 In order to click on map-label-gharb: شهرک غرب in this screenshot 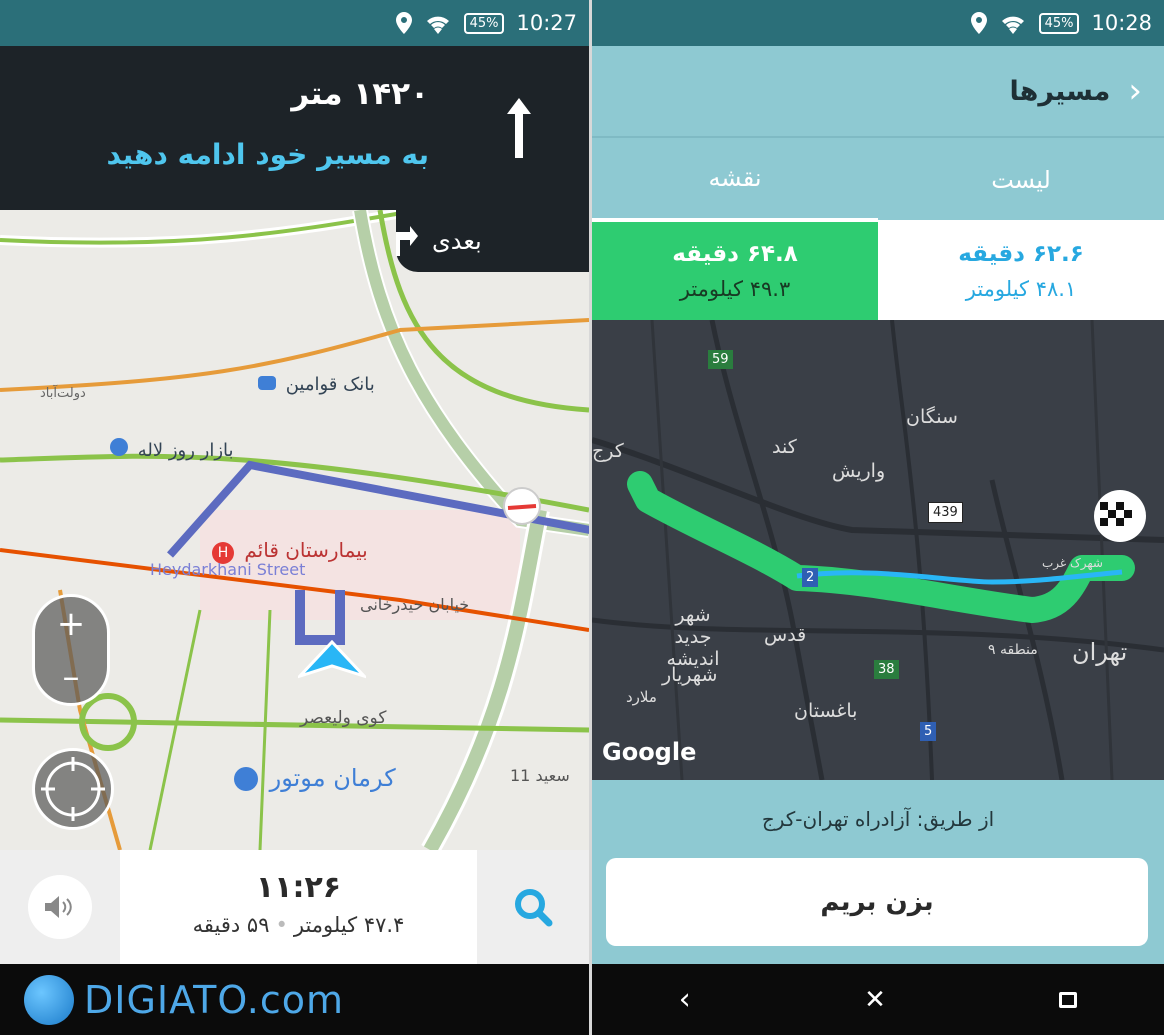, I will do `click(1072, 563)`.